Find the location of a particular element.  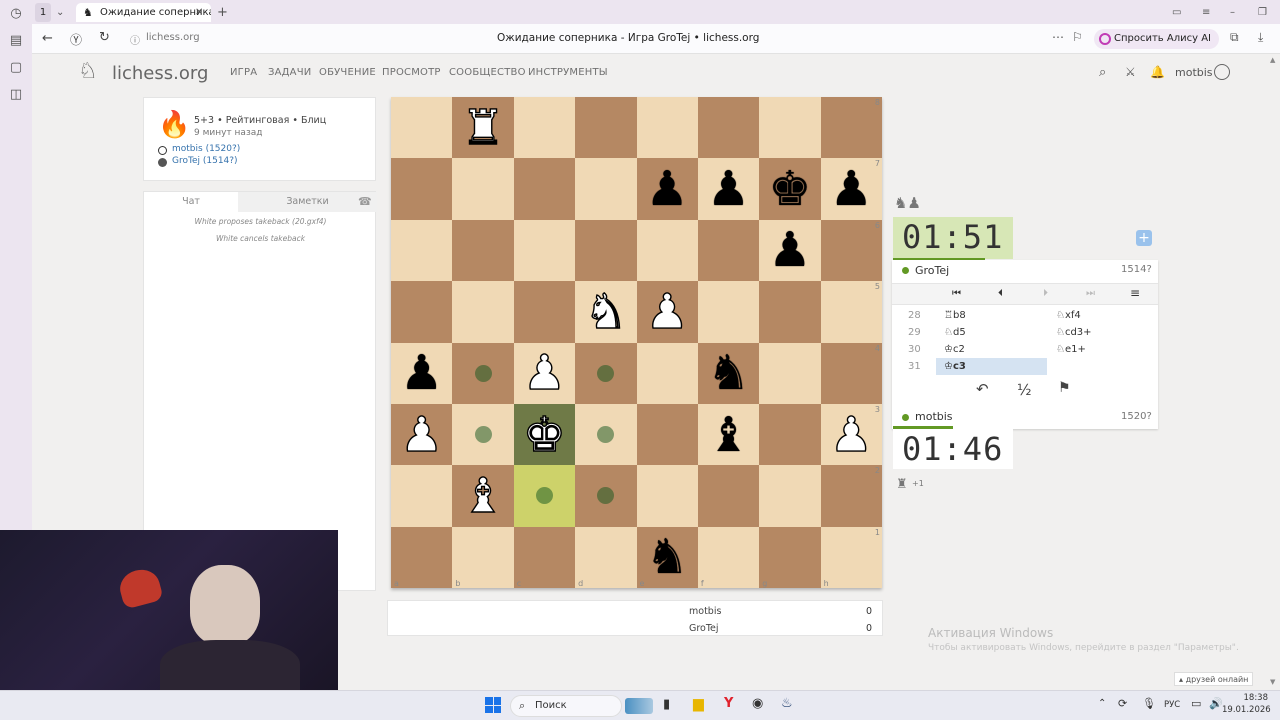

square-c3: ♚ is located at coordinates (544, 434).